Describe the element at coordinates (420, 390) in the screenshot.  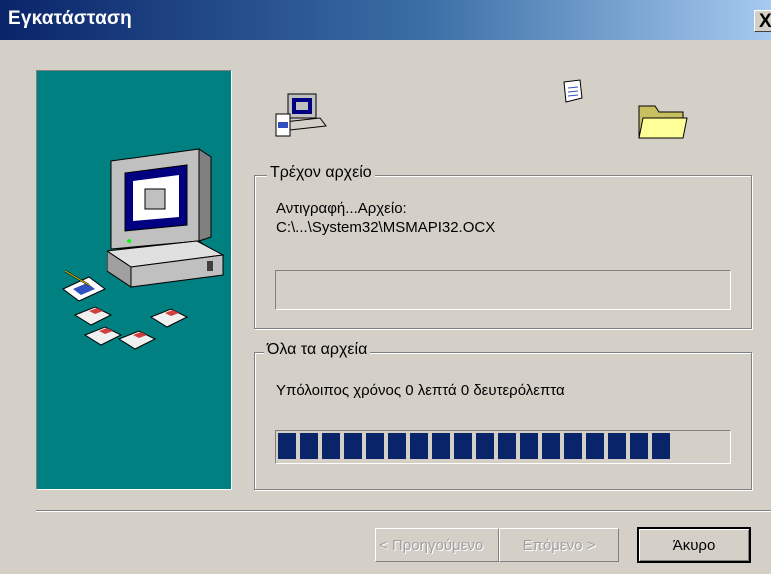
I see `remaining-time-text: Υπόλοιπος χρόνος 0 λεπτά 0 δευτερόλεπτα` at that location.